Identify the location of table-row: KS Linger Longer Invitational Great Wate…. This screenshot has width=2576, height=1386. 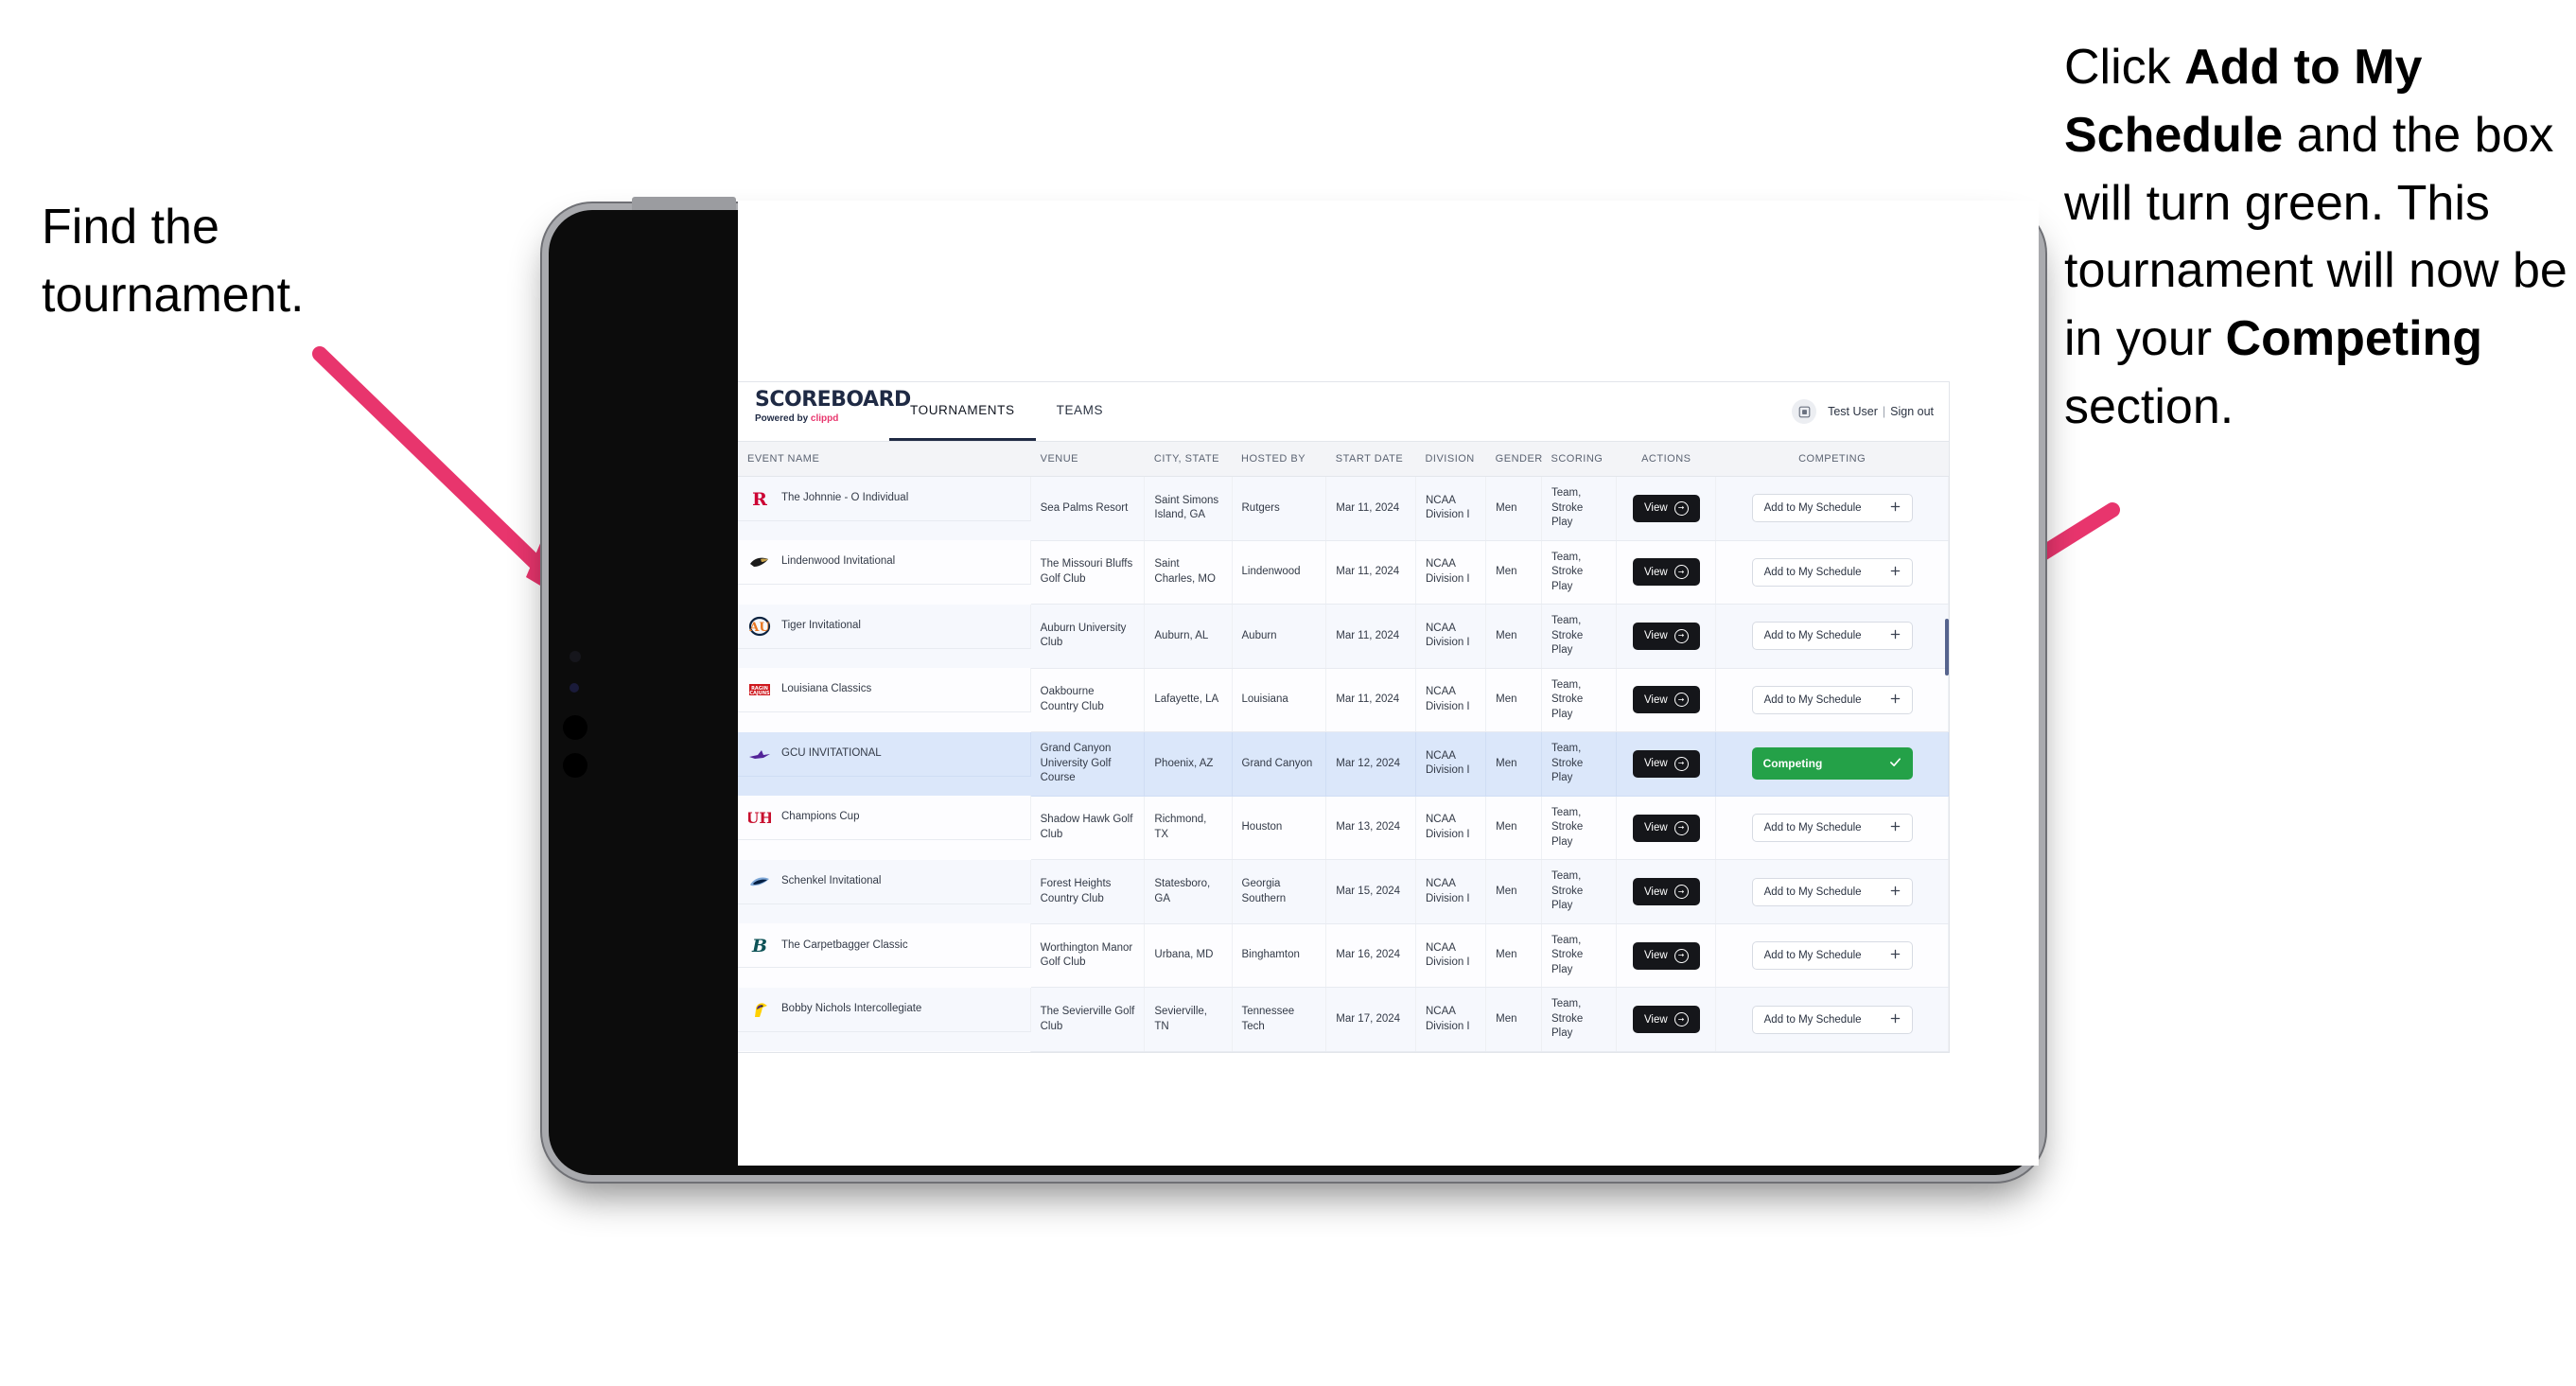
(1344, 1051).